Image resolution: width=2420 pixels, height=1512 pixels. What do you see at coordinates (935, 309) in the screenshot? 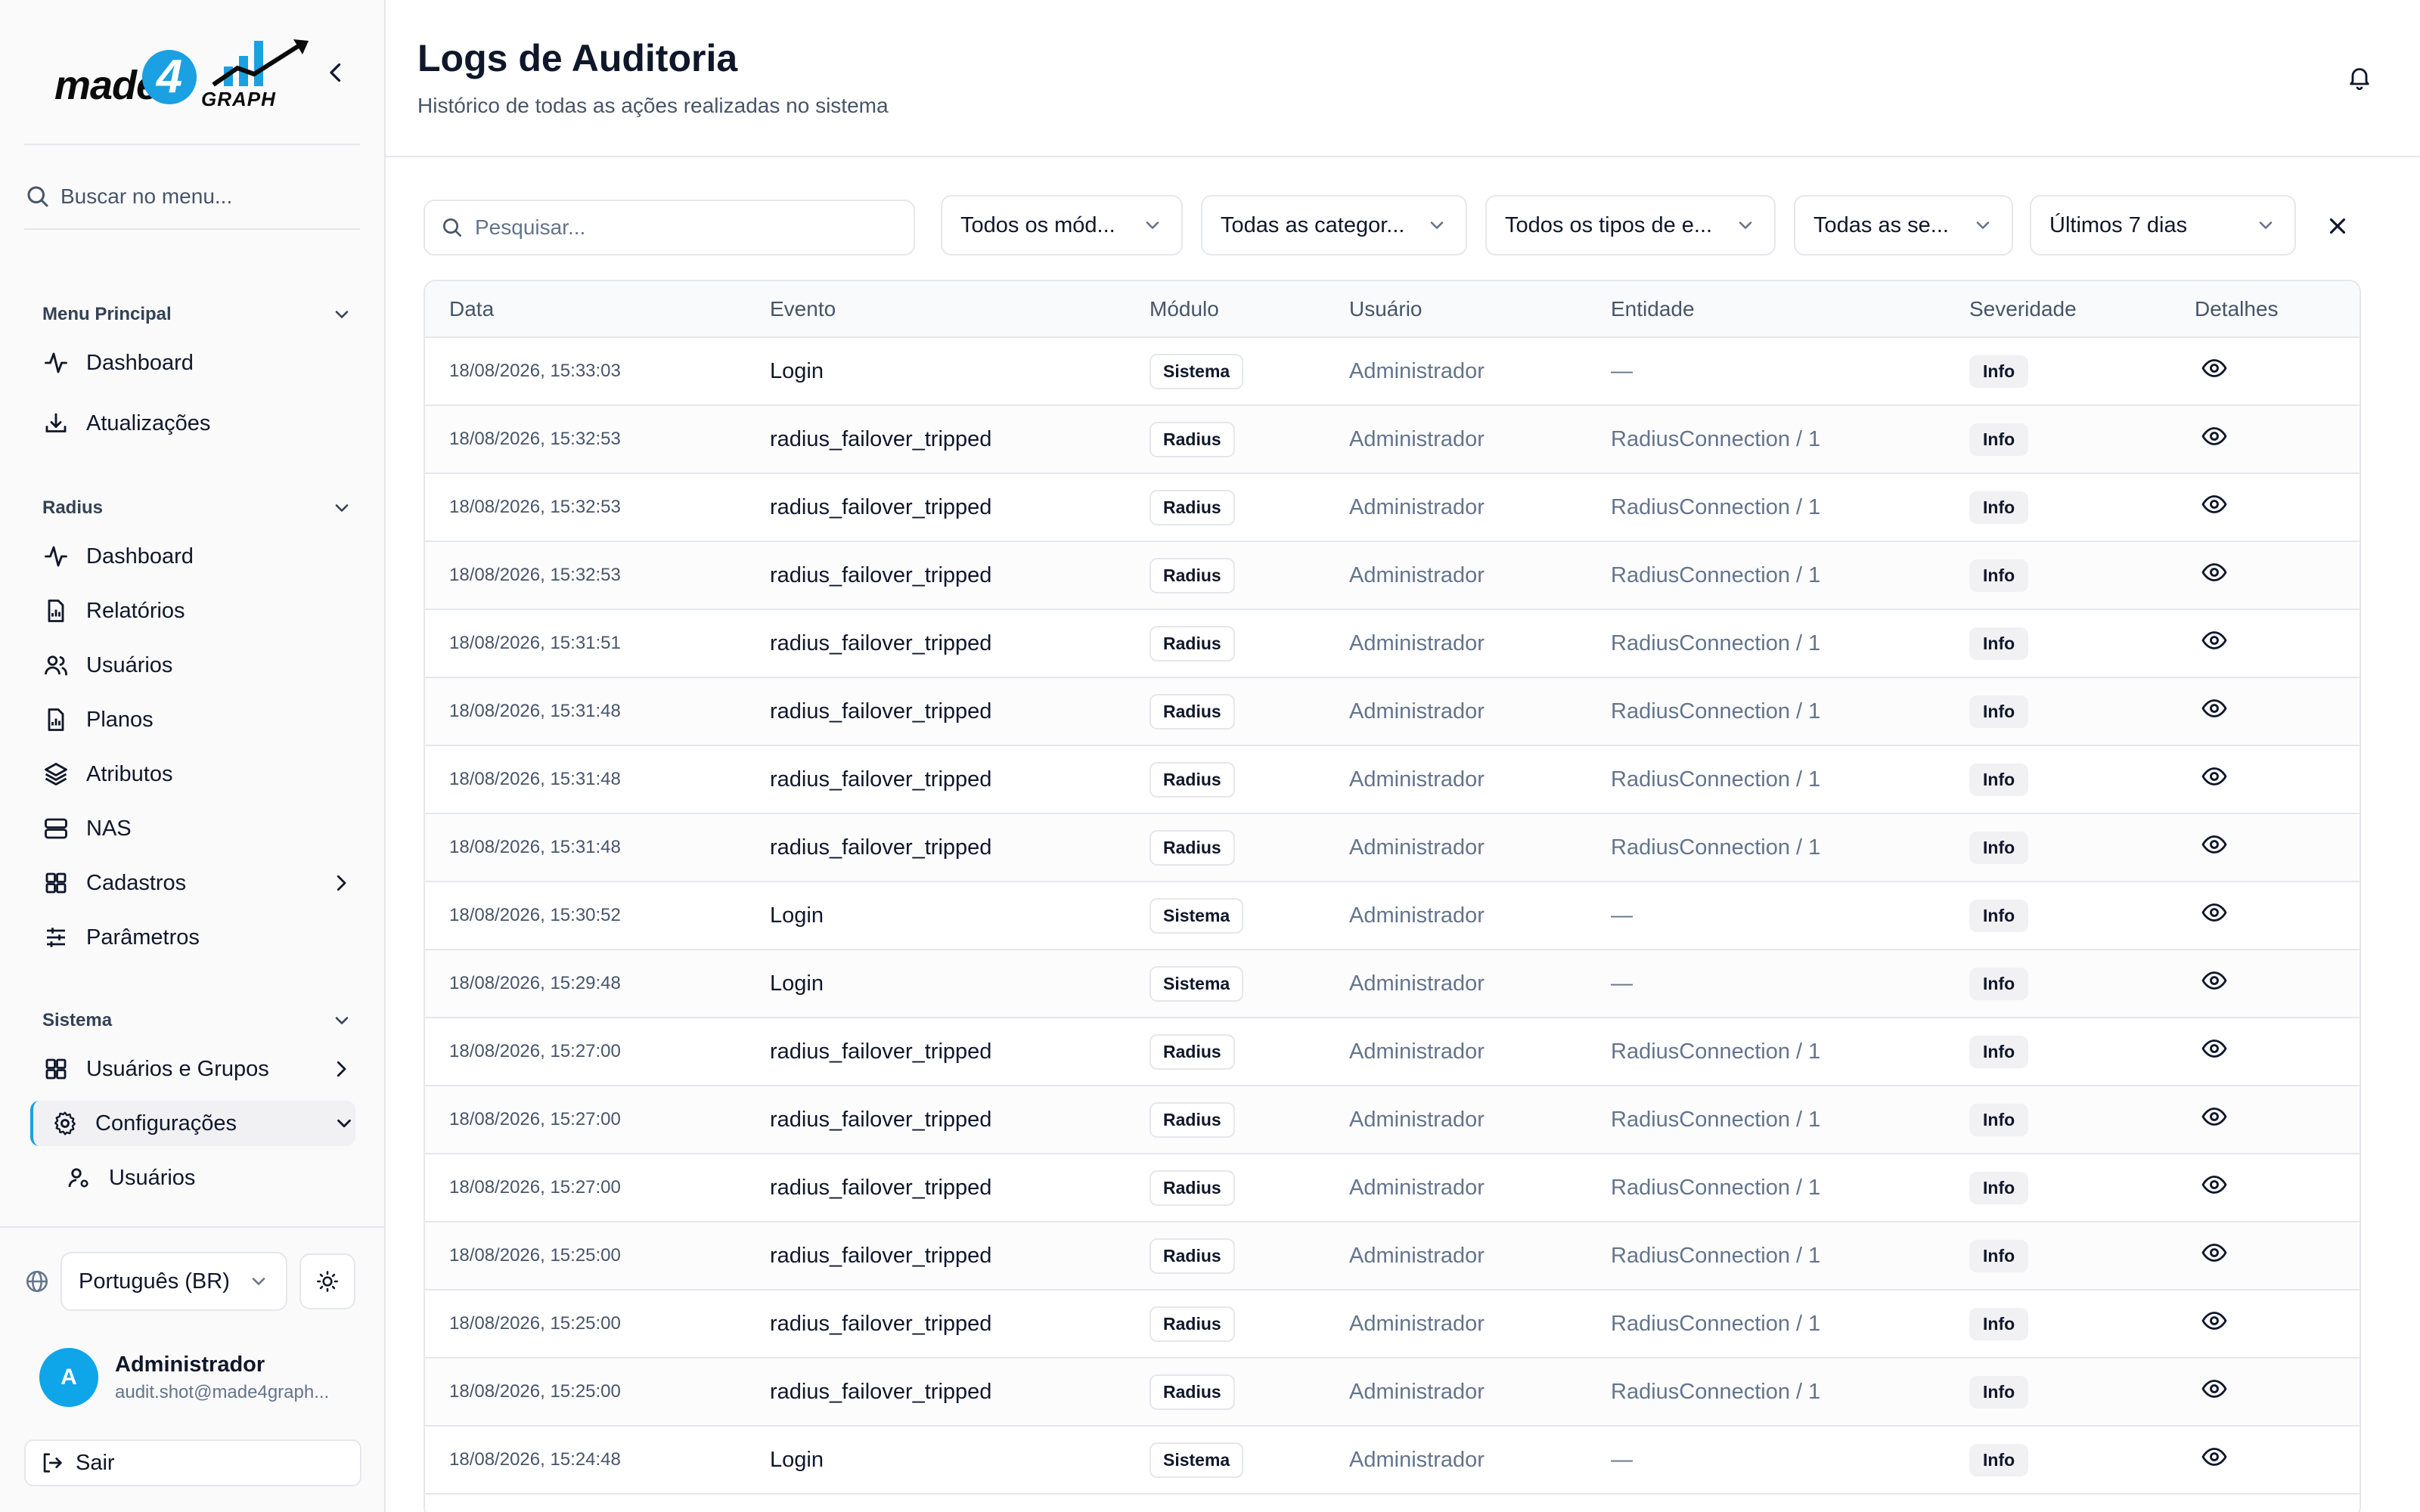
I see `column-header: Evento` at bounding box center [935, 309].